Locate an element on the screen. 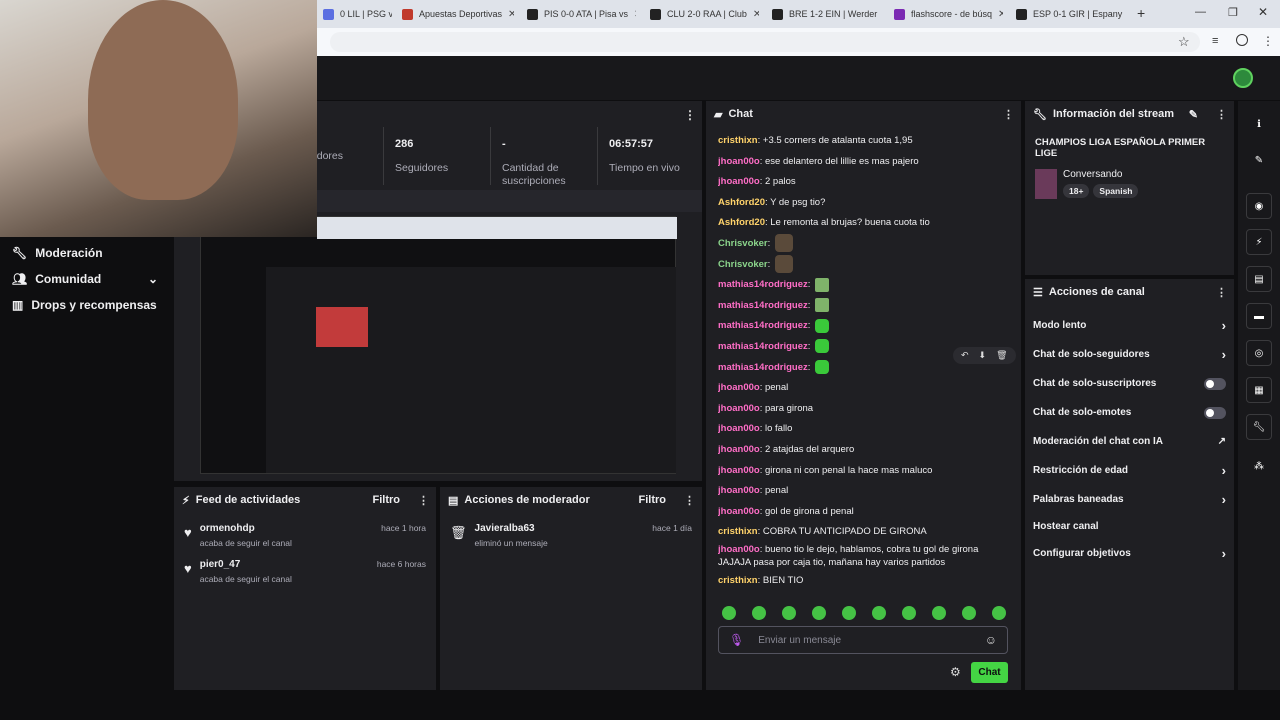 The height and width of the screenshot is (720, 1280). grid-icon: ▦ is located at coordinates (1259, 390).